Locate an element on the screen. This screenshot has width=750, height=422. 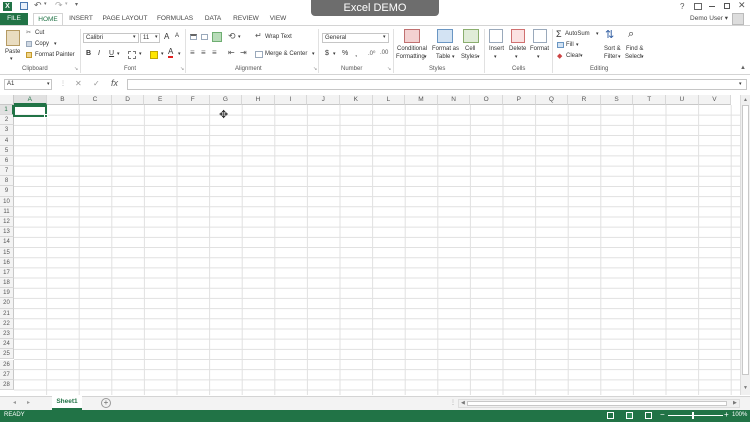
increase-decimal-icon: .0⁰ is located at coordinates (371, 53).